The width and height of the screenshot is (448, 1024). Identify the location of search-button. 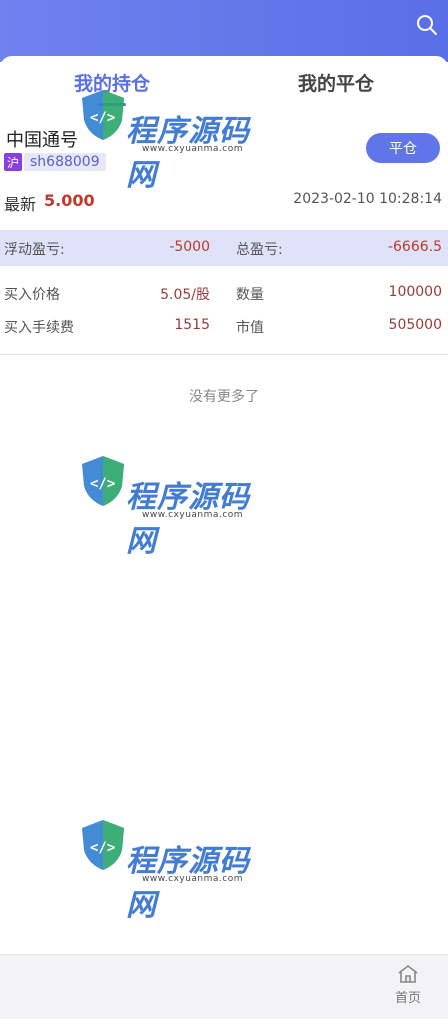
(427, 25).